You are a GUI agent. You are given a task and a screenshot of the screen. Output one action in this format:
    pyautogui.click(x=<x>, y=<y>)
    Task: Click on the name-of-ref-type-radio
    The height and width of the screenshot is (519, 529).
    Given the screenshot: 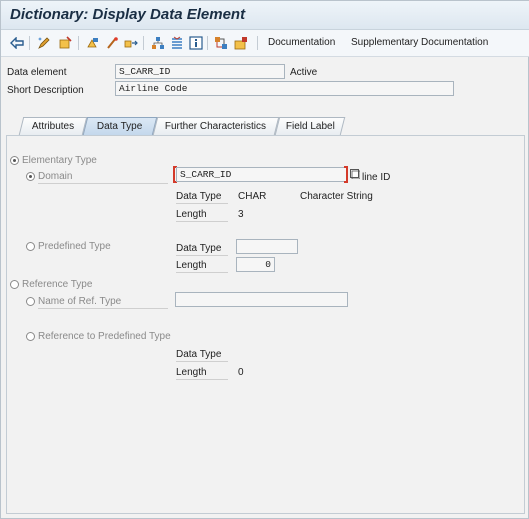 What is the action you would take?
    pyautogui.click(x=30, y=301)
    